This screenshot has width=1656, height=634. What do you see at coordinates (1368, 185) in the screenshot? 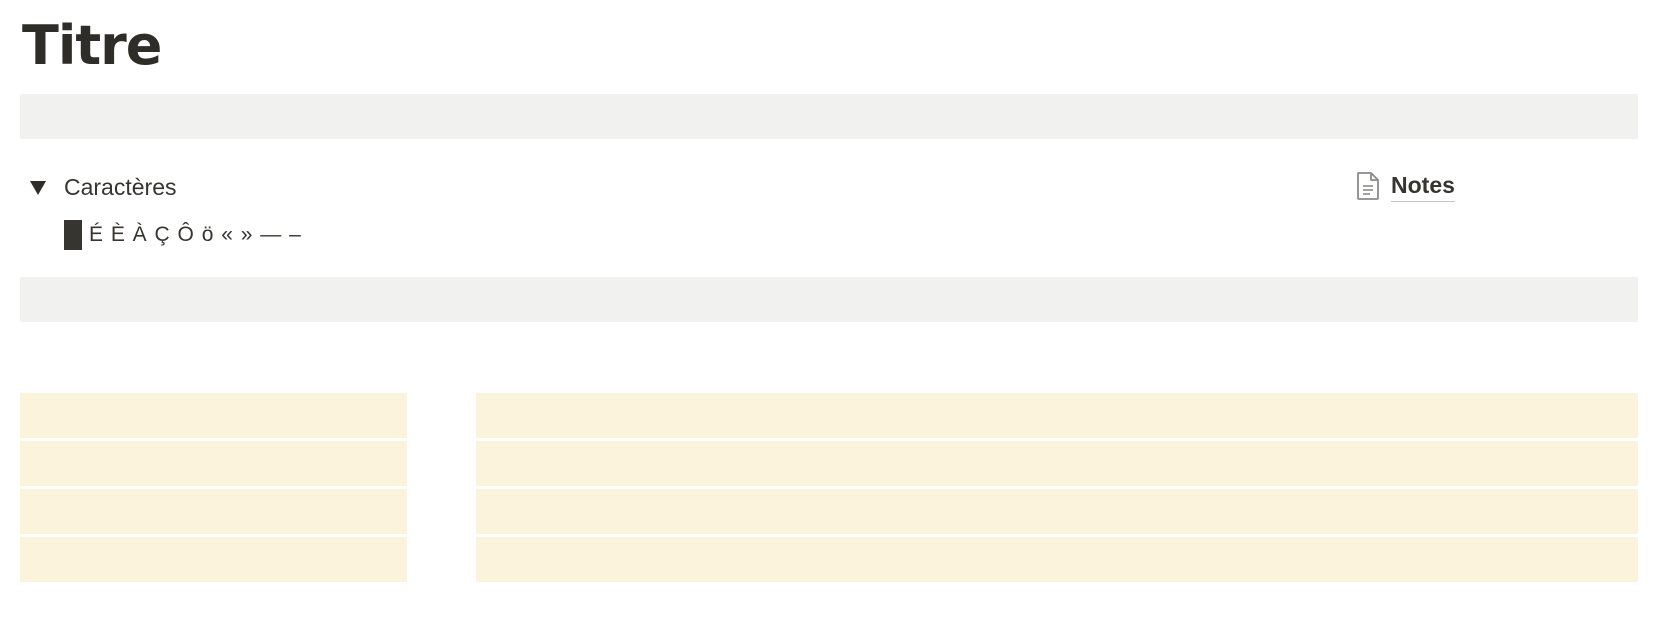
I see `document-icon` at bounding box center [1368, 185].